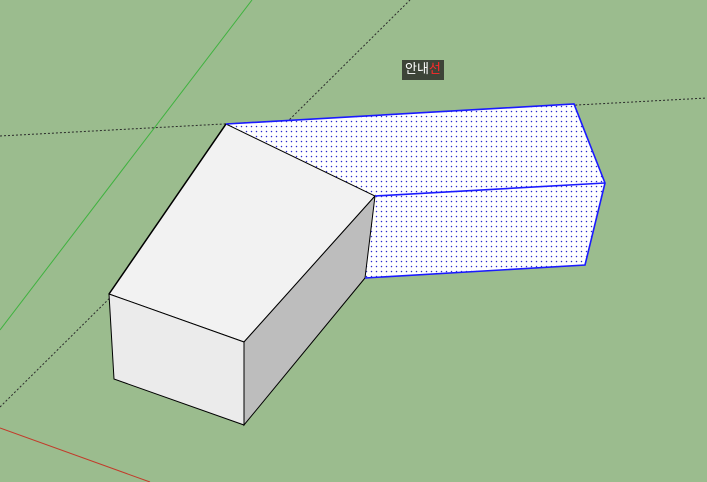 The width and height of the screenshot is (707, 482). I want to click on red-axis-line, so click(75, 454).